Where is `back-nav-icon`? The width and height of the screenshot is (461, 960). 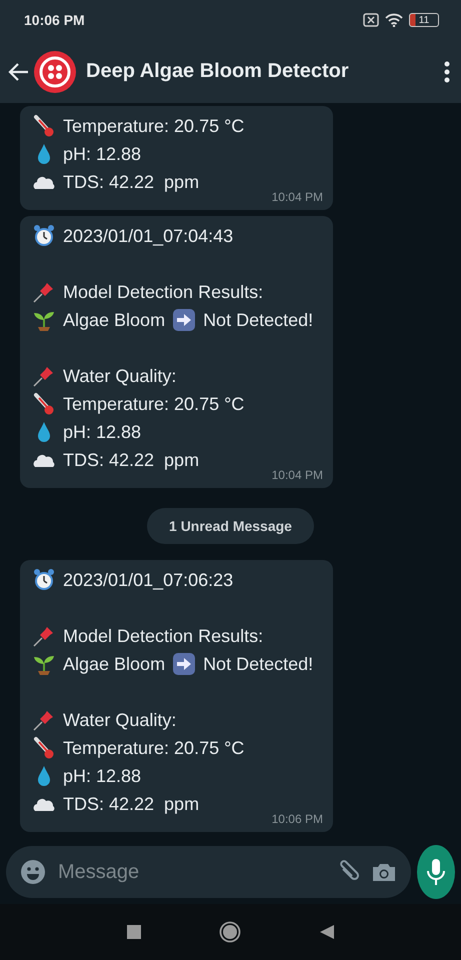
back-nav-icon is located at coordinates (326, 932).